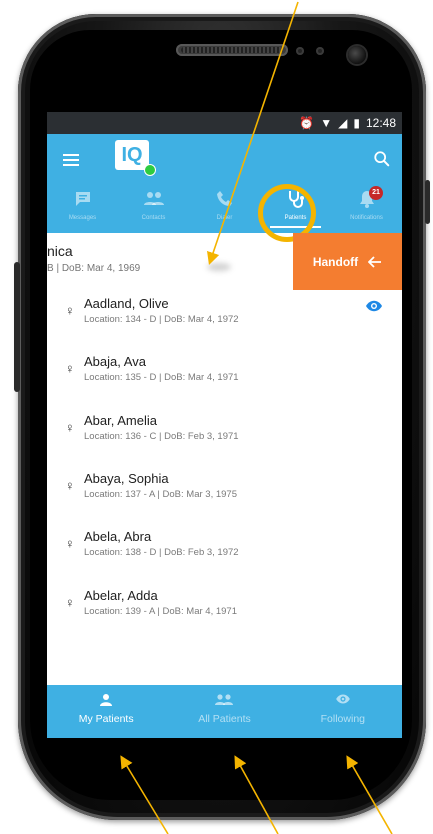 Image resolution: width=433 pixels, height=834 pixels. What do you see at coordinates (375, 261) in the screenshot?
I see `arrow-left-icon` at bounding box center [375, 261].